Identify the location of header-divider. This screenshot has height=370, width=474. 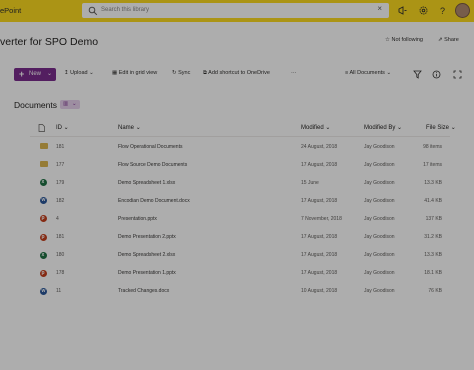
(240, 136).